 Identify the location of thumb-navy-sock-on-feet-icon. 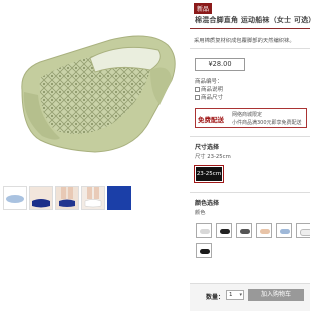
(41, 198).